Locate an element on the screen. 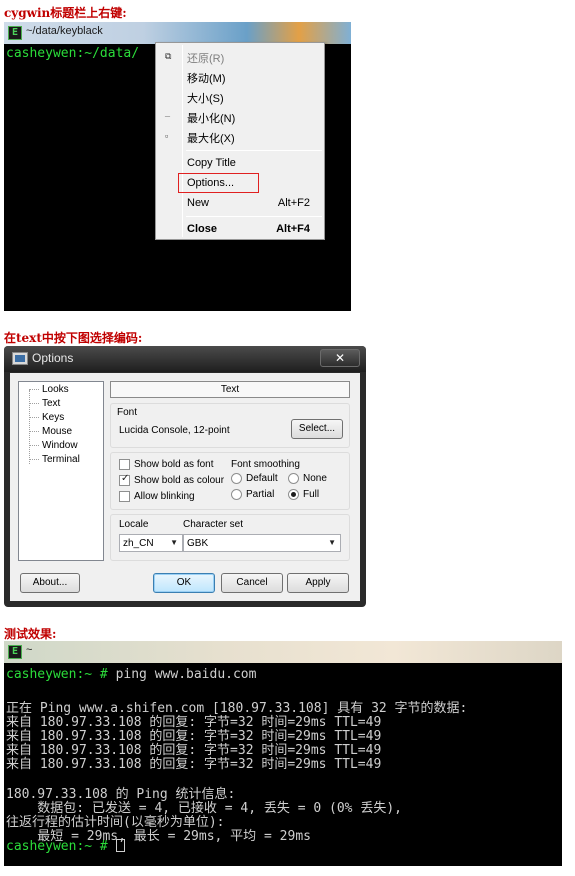 The image size is (575, 876). tree-item-keys: Keys is located at coordinates (47, 417).